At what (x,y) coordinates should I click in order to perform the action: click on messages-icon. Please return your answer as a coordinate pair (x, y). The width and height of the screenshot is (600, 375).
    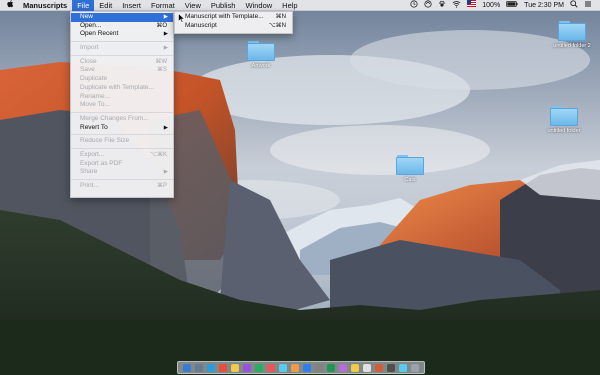
    Looking at the image, I should click on (259, 367).